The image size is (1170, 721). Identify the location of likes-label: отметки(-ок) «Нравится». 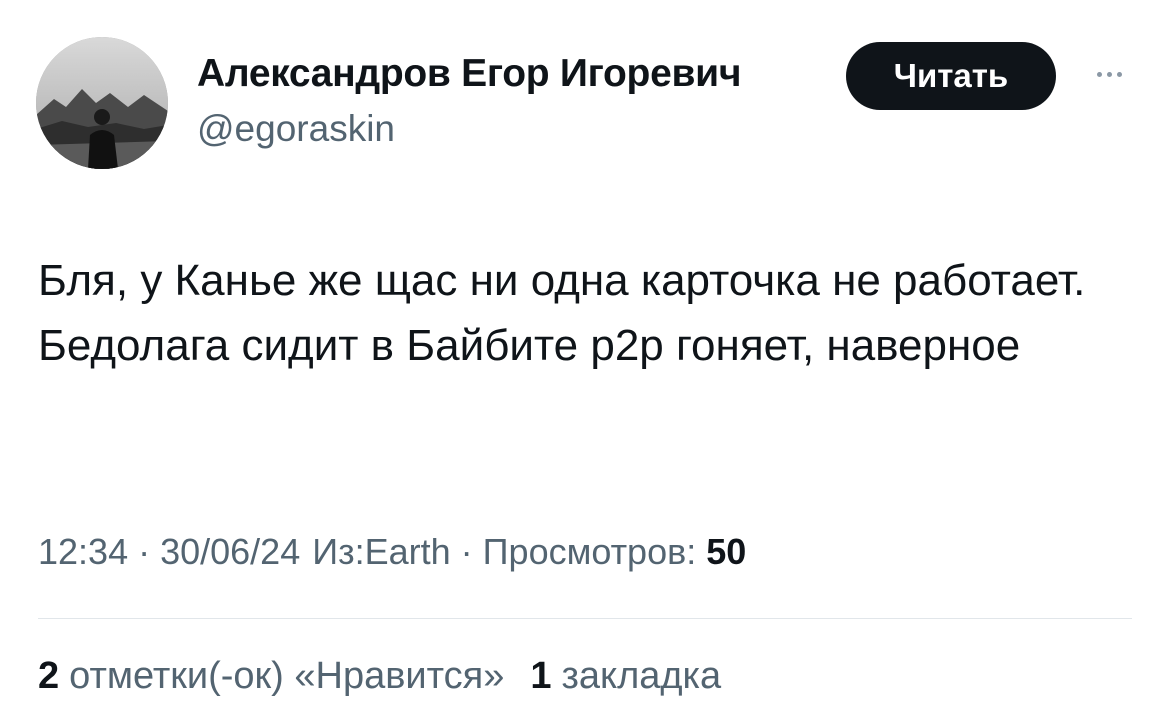
(287, 676).